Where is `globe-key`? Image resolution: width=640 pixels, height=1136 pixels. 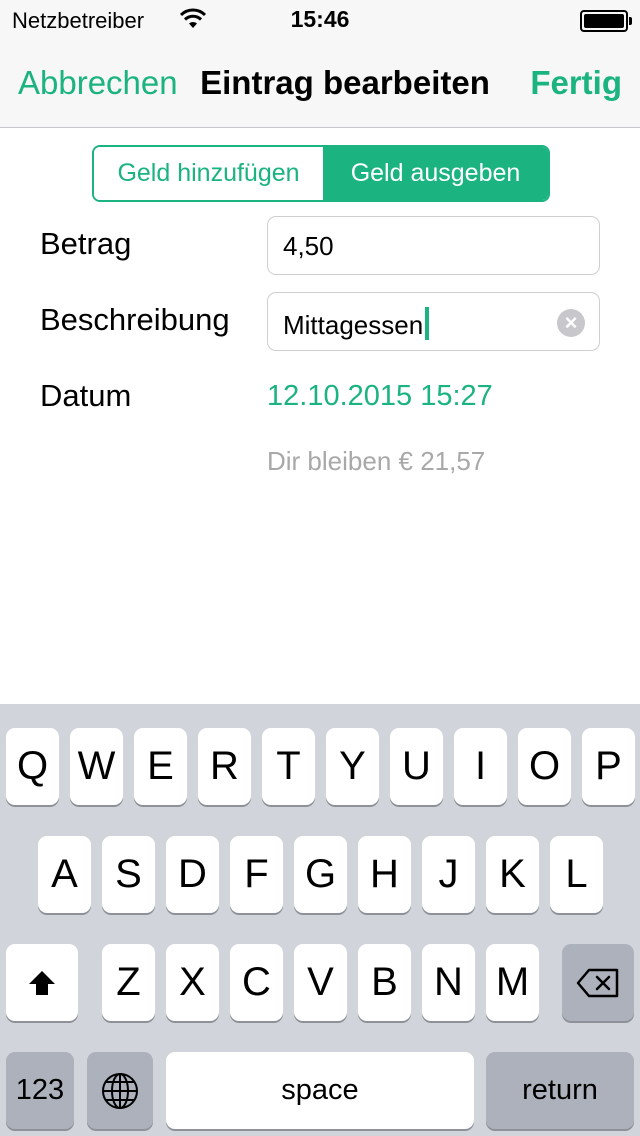
globe-key is located at coordinates (120, 1090).